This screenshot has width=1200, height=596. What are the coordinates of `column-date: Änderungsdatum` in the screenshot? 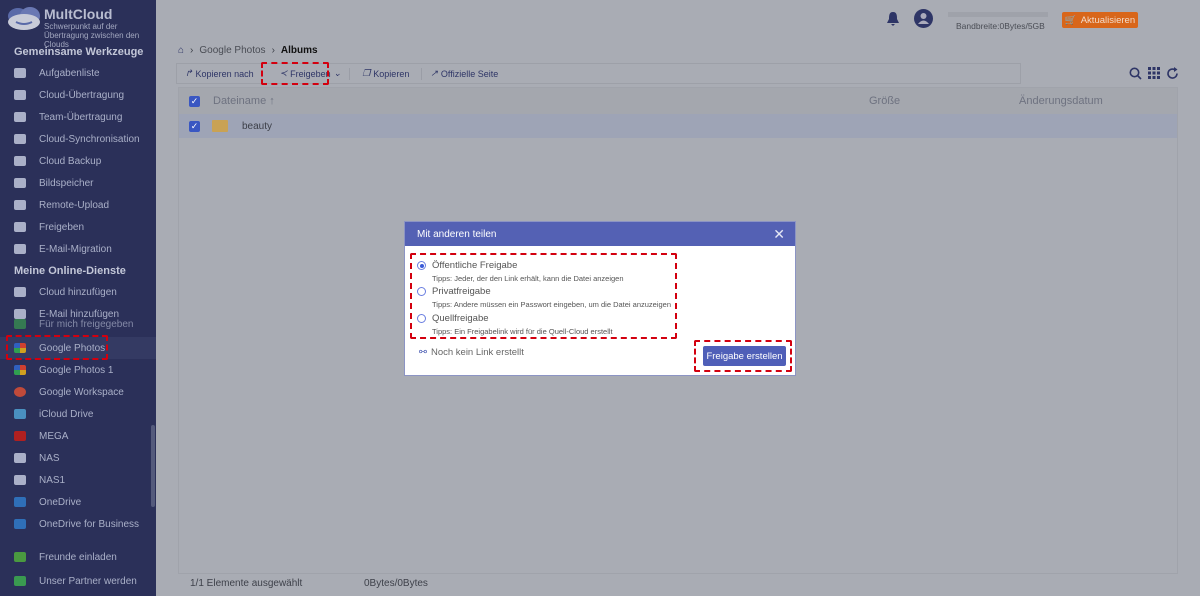 It's located at (1061, 101).